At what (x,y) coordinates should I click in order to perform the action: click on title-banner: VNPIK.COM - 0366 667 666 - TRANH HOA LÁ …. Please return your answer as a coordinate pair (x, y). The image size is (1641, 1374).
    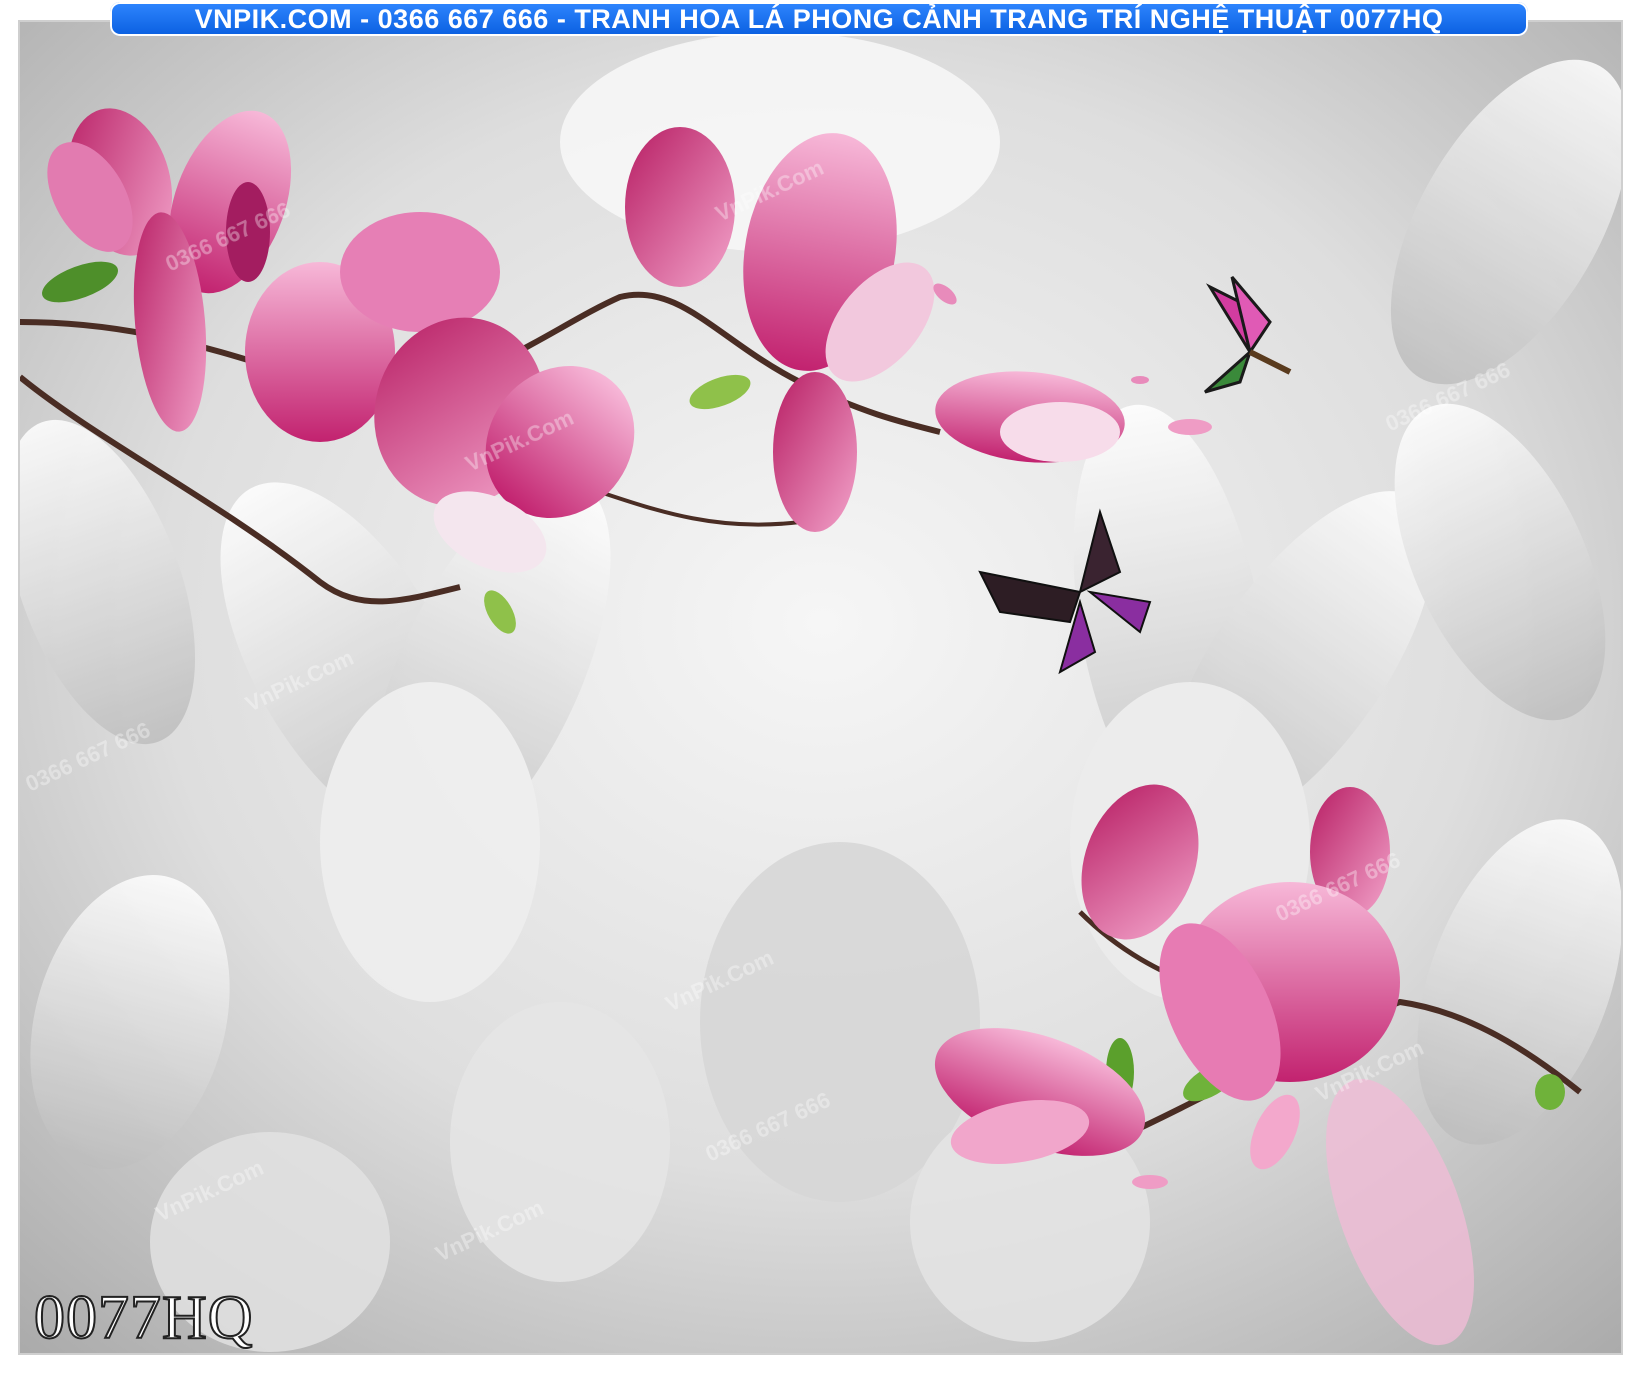
    Looking at the image, I should click on (819, 19).